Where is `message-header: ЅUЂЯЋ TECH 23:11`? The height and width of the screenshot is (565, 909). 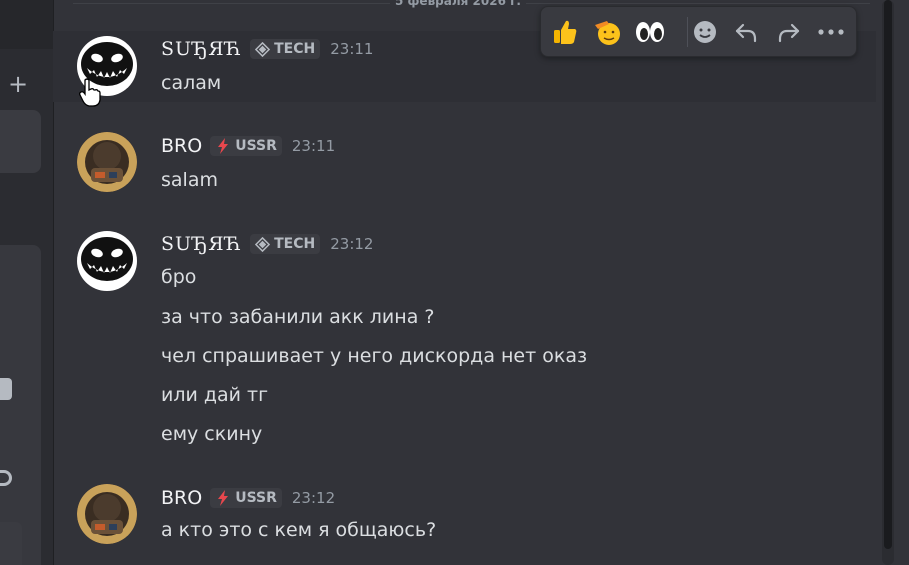 message-header: ЅUЂЯЋ TECH 23:11 is located at coordinates (267, 49).